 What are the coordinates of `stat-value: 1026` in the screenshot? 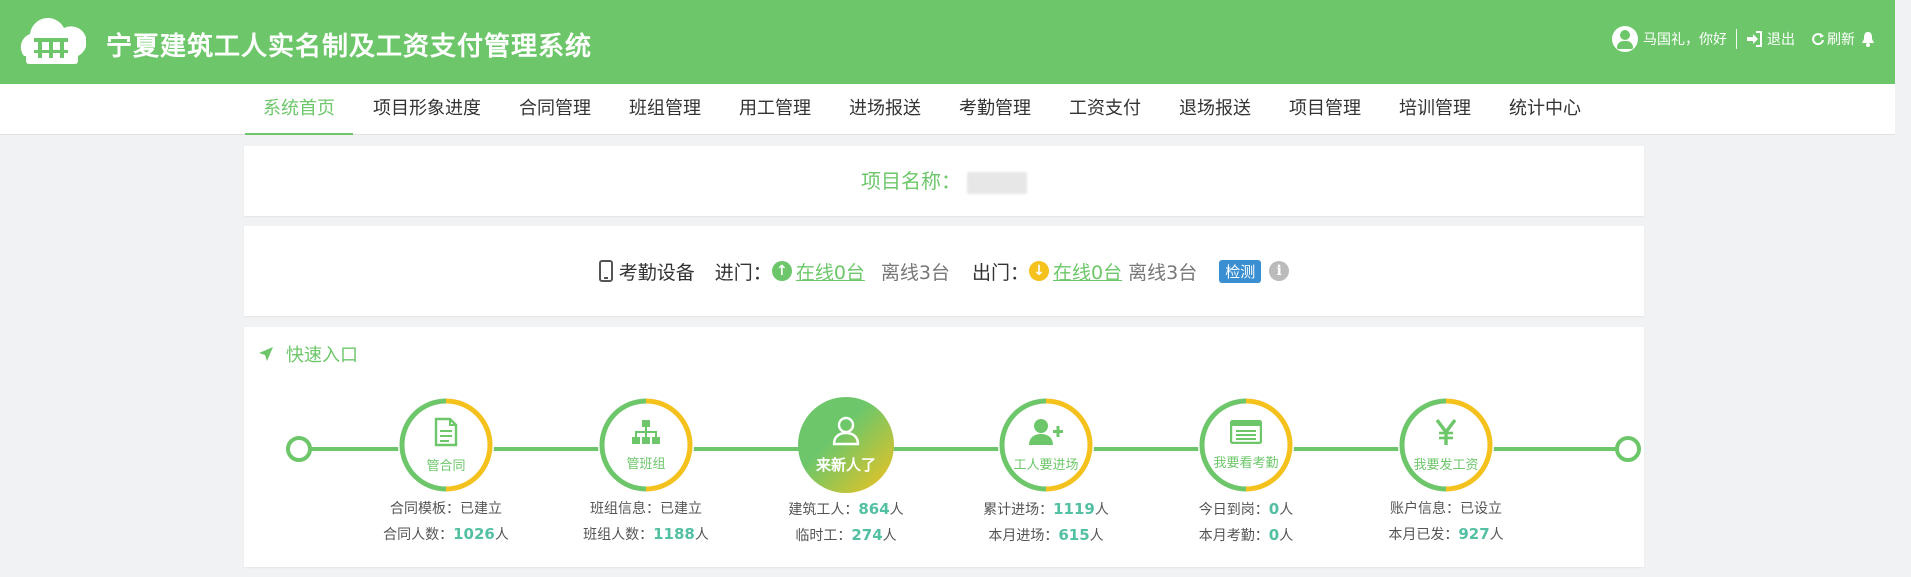 It's located at (474, 534).